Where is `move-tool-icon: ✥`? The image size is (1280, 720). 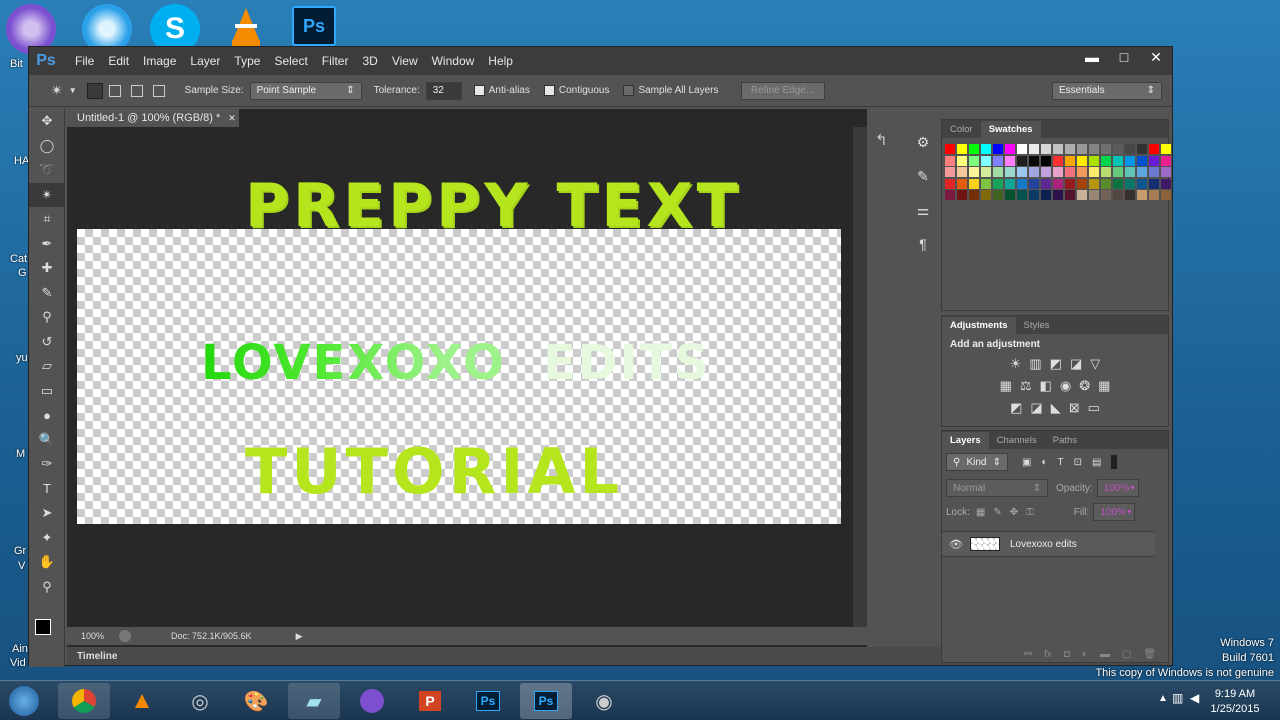
move-tool-icon: ✥ is located at coordinates (47, 121).